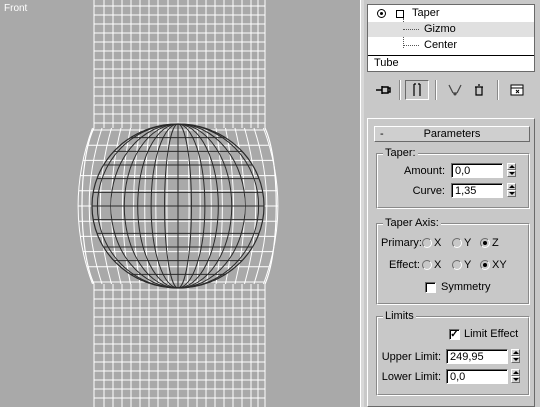 The width and height of the screenshot is (540, 407). Describe the element at coordinates (15, 8) in the screenshot. I see `viewport-label: Front` at that location.